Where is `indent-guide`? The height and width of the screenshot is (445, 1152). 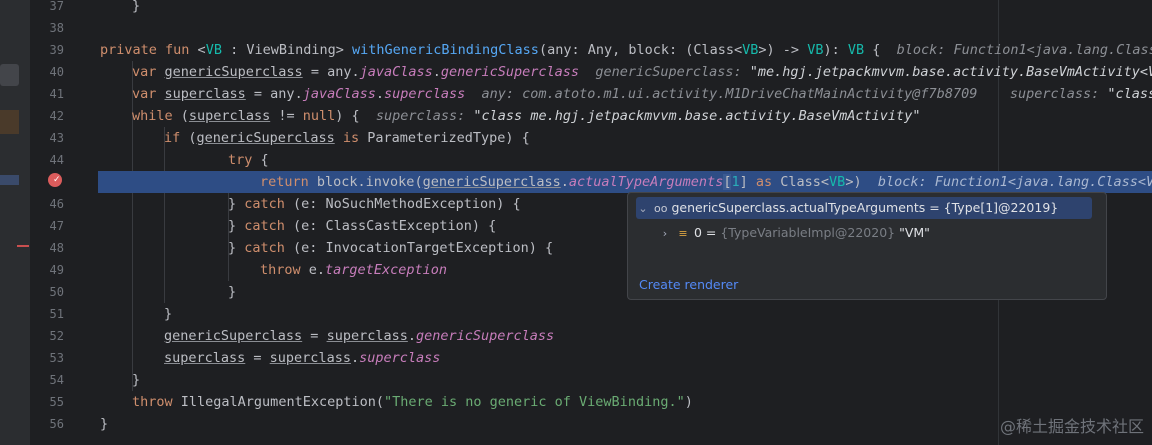
indent-guide is located at coordinates (164, 215).